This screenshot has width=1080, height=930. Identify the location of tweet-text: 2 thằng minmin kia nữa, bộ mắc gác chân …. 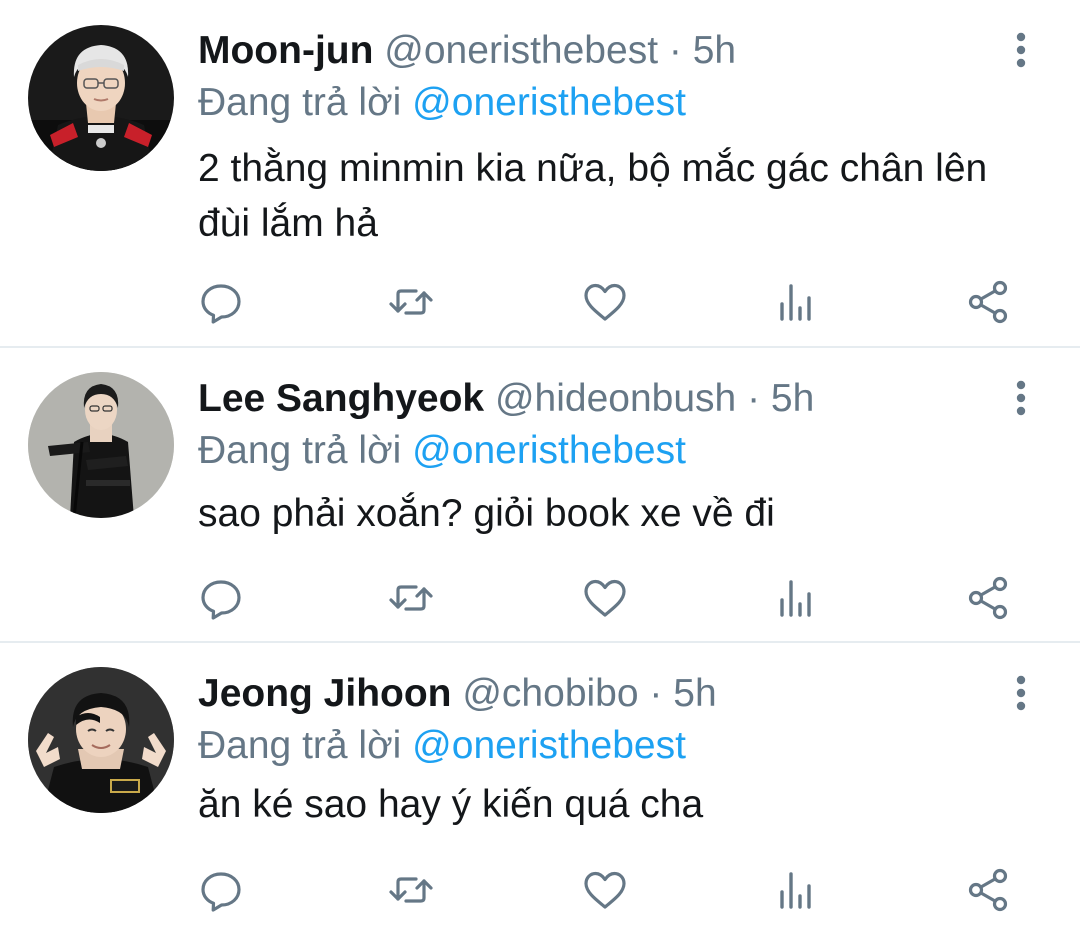
(593, 196).